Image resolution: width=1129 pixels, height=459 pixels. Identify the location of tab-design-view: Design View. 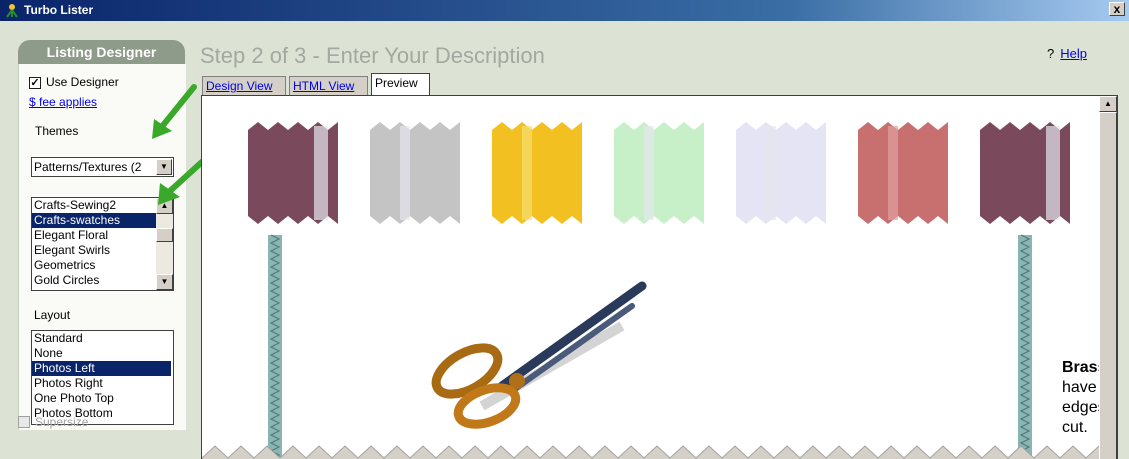
(244, 85).